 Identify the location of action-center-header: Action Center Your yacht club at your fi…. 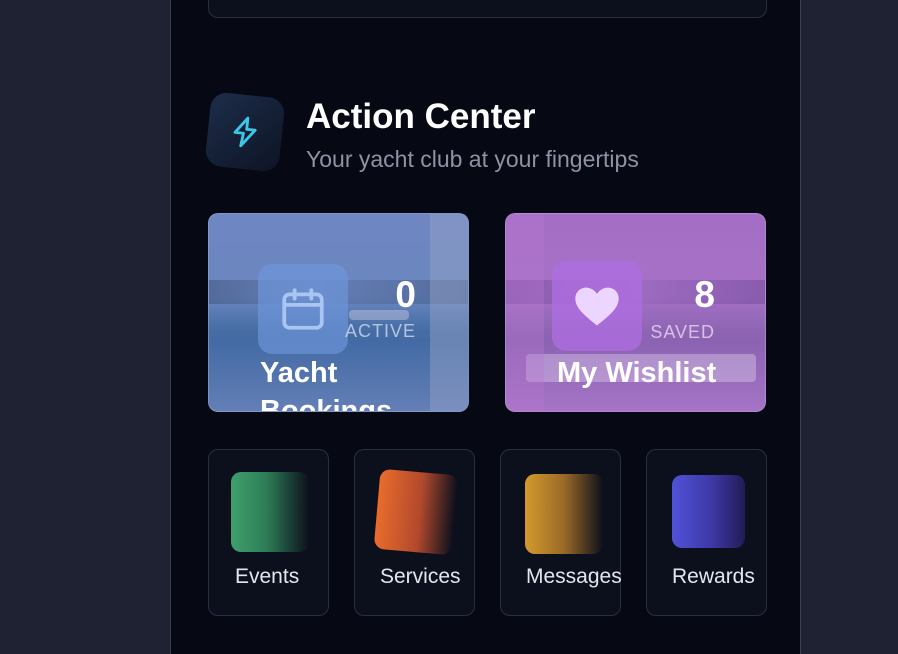
(486, 133).